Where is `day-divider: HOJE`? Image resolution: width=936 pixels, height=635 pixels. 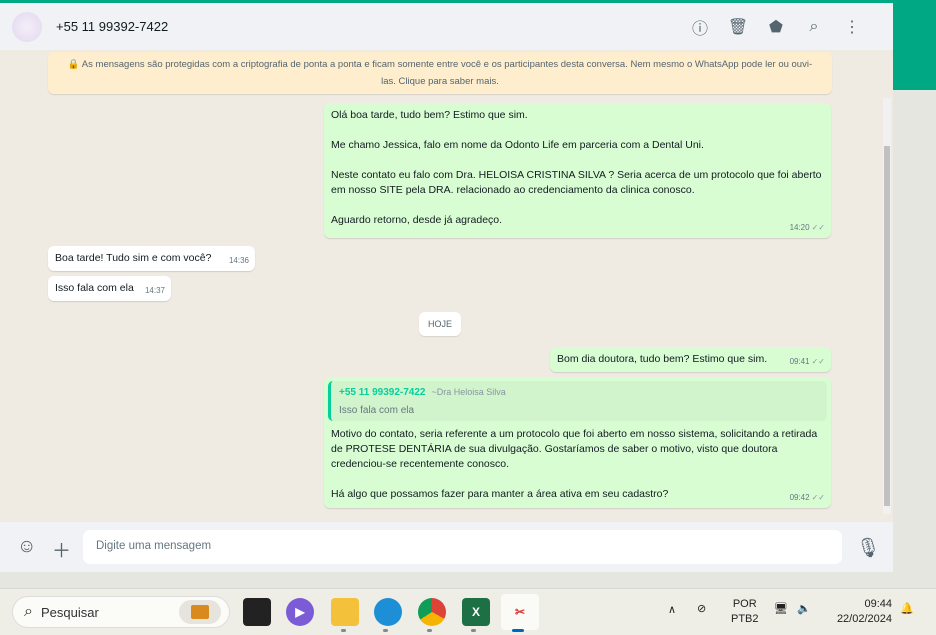
day-divider: HOJE is located at coordinates (440, 324).